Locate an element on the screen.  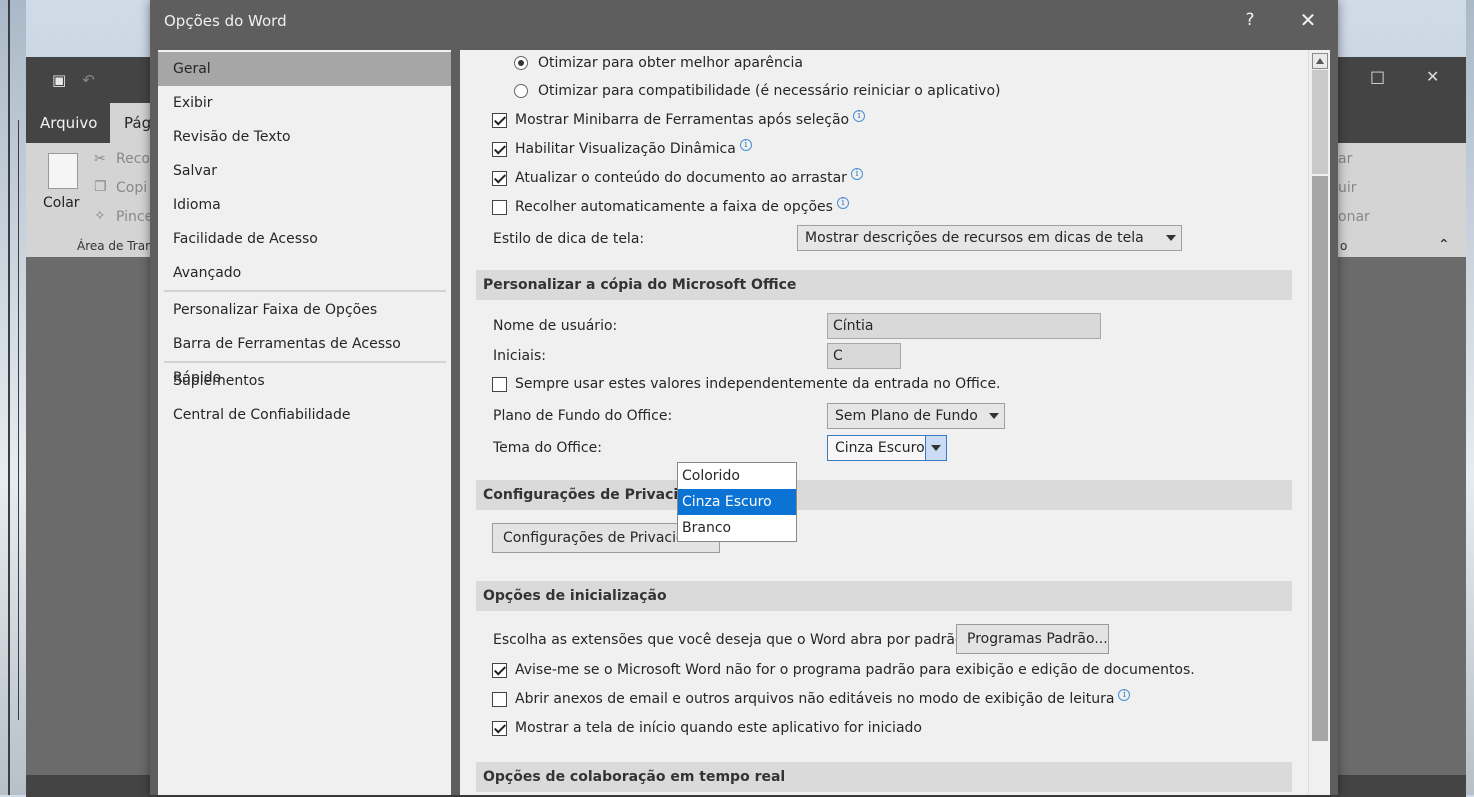
theme-option-colorido: Colorido is located at coordinates (737, 476).